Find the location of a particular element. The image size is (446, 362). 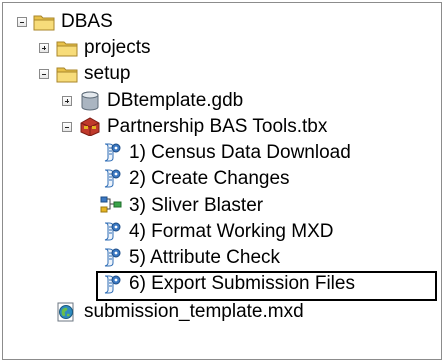

tool-label: 2) Create Changes is located at coordinates (209, 178).